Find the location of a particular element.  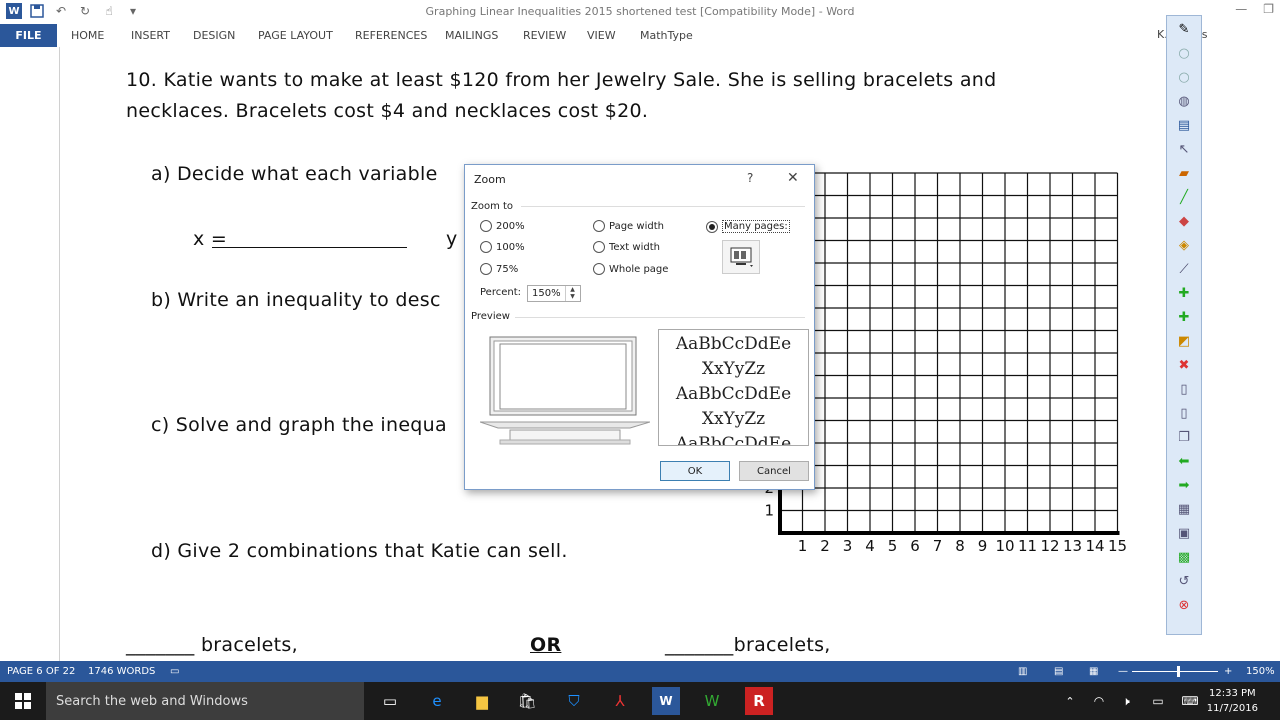

pen-tool-icon: ✎ is located at coordinates (1184, 29).